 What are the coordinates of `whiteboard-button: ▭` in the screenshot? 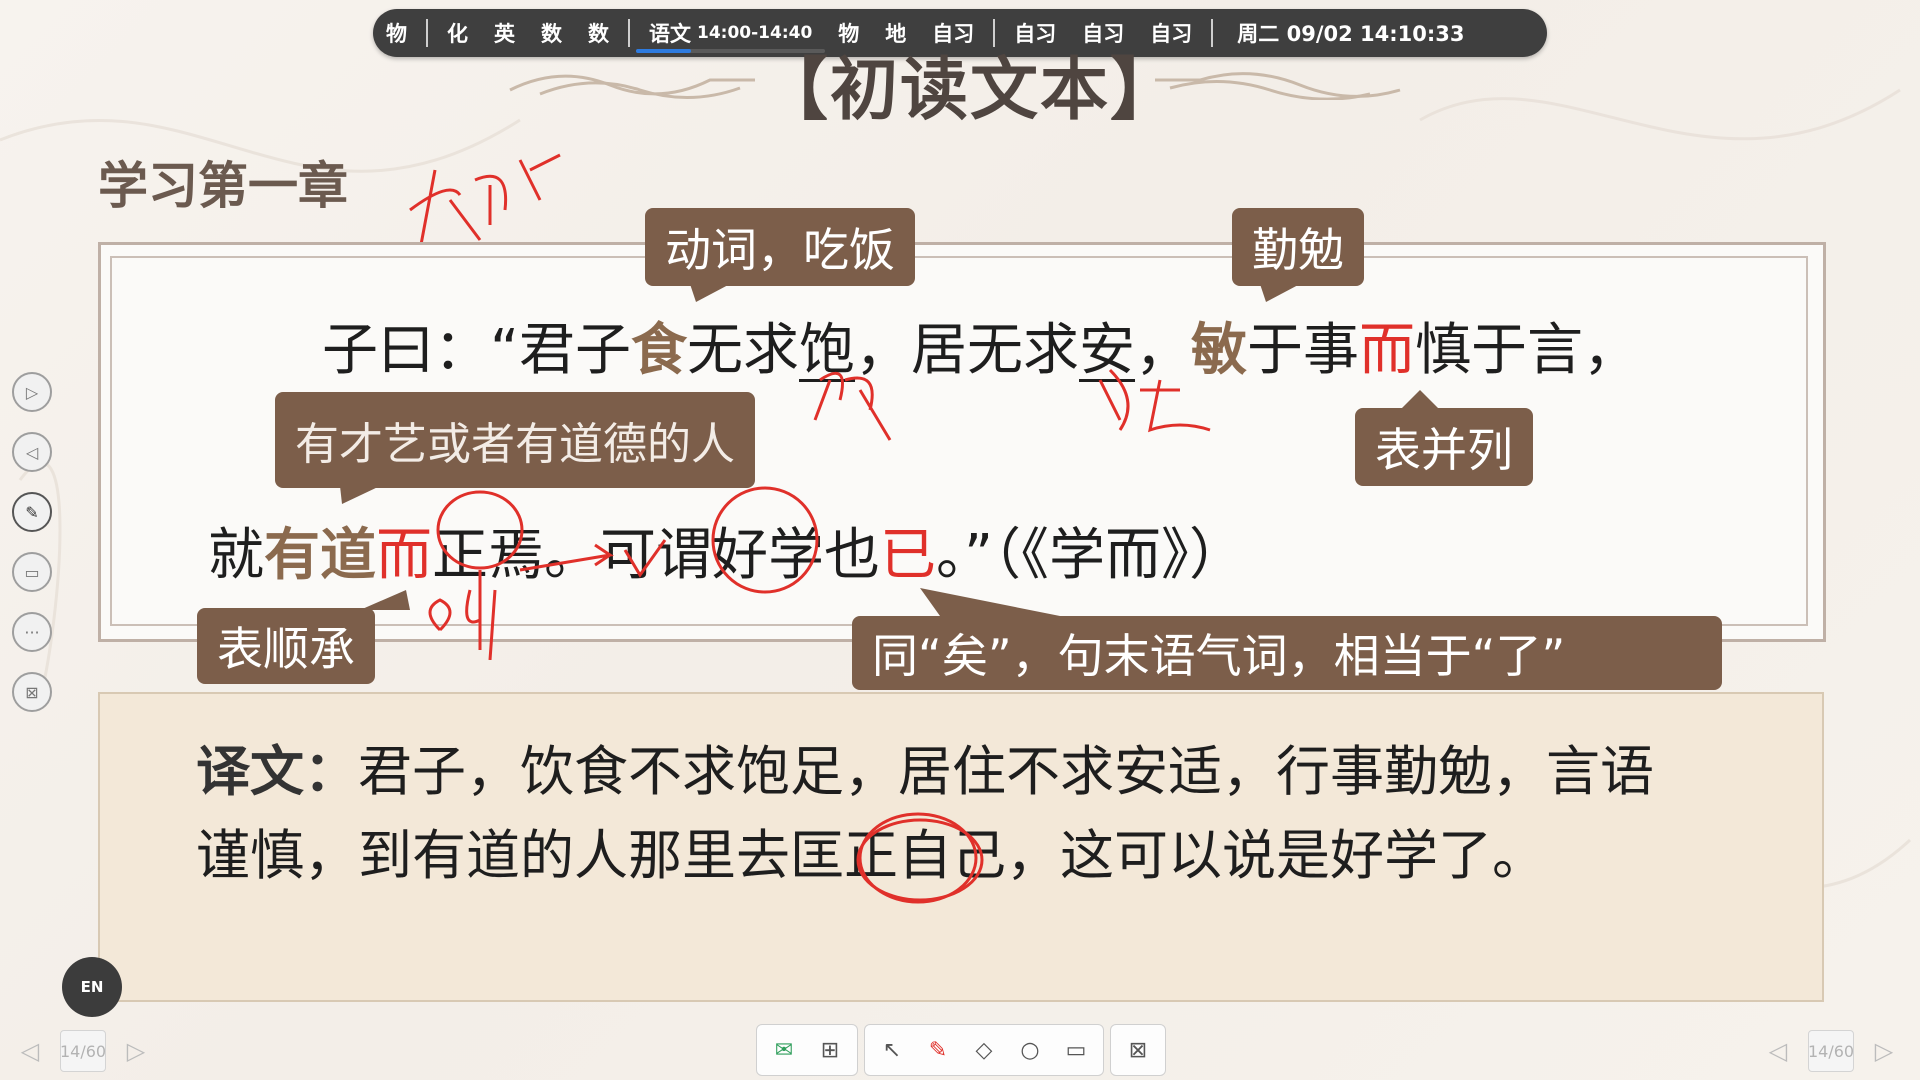 It's located at (32, 572).